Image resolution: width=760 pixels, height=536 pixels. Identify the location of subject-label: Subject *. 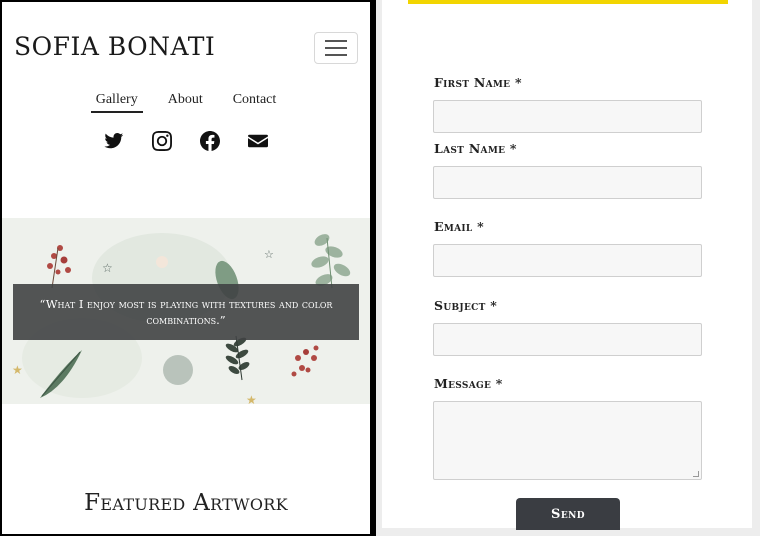
(466, 305).